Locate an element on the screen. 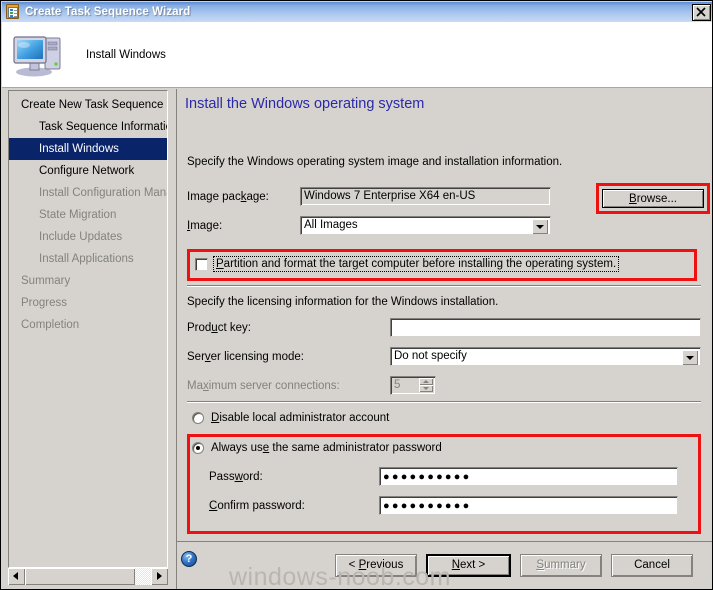 Image resolution: width=713 pixels, height=590 pixels. header-title: Install Windows is located at coordinates (126, 54).